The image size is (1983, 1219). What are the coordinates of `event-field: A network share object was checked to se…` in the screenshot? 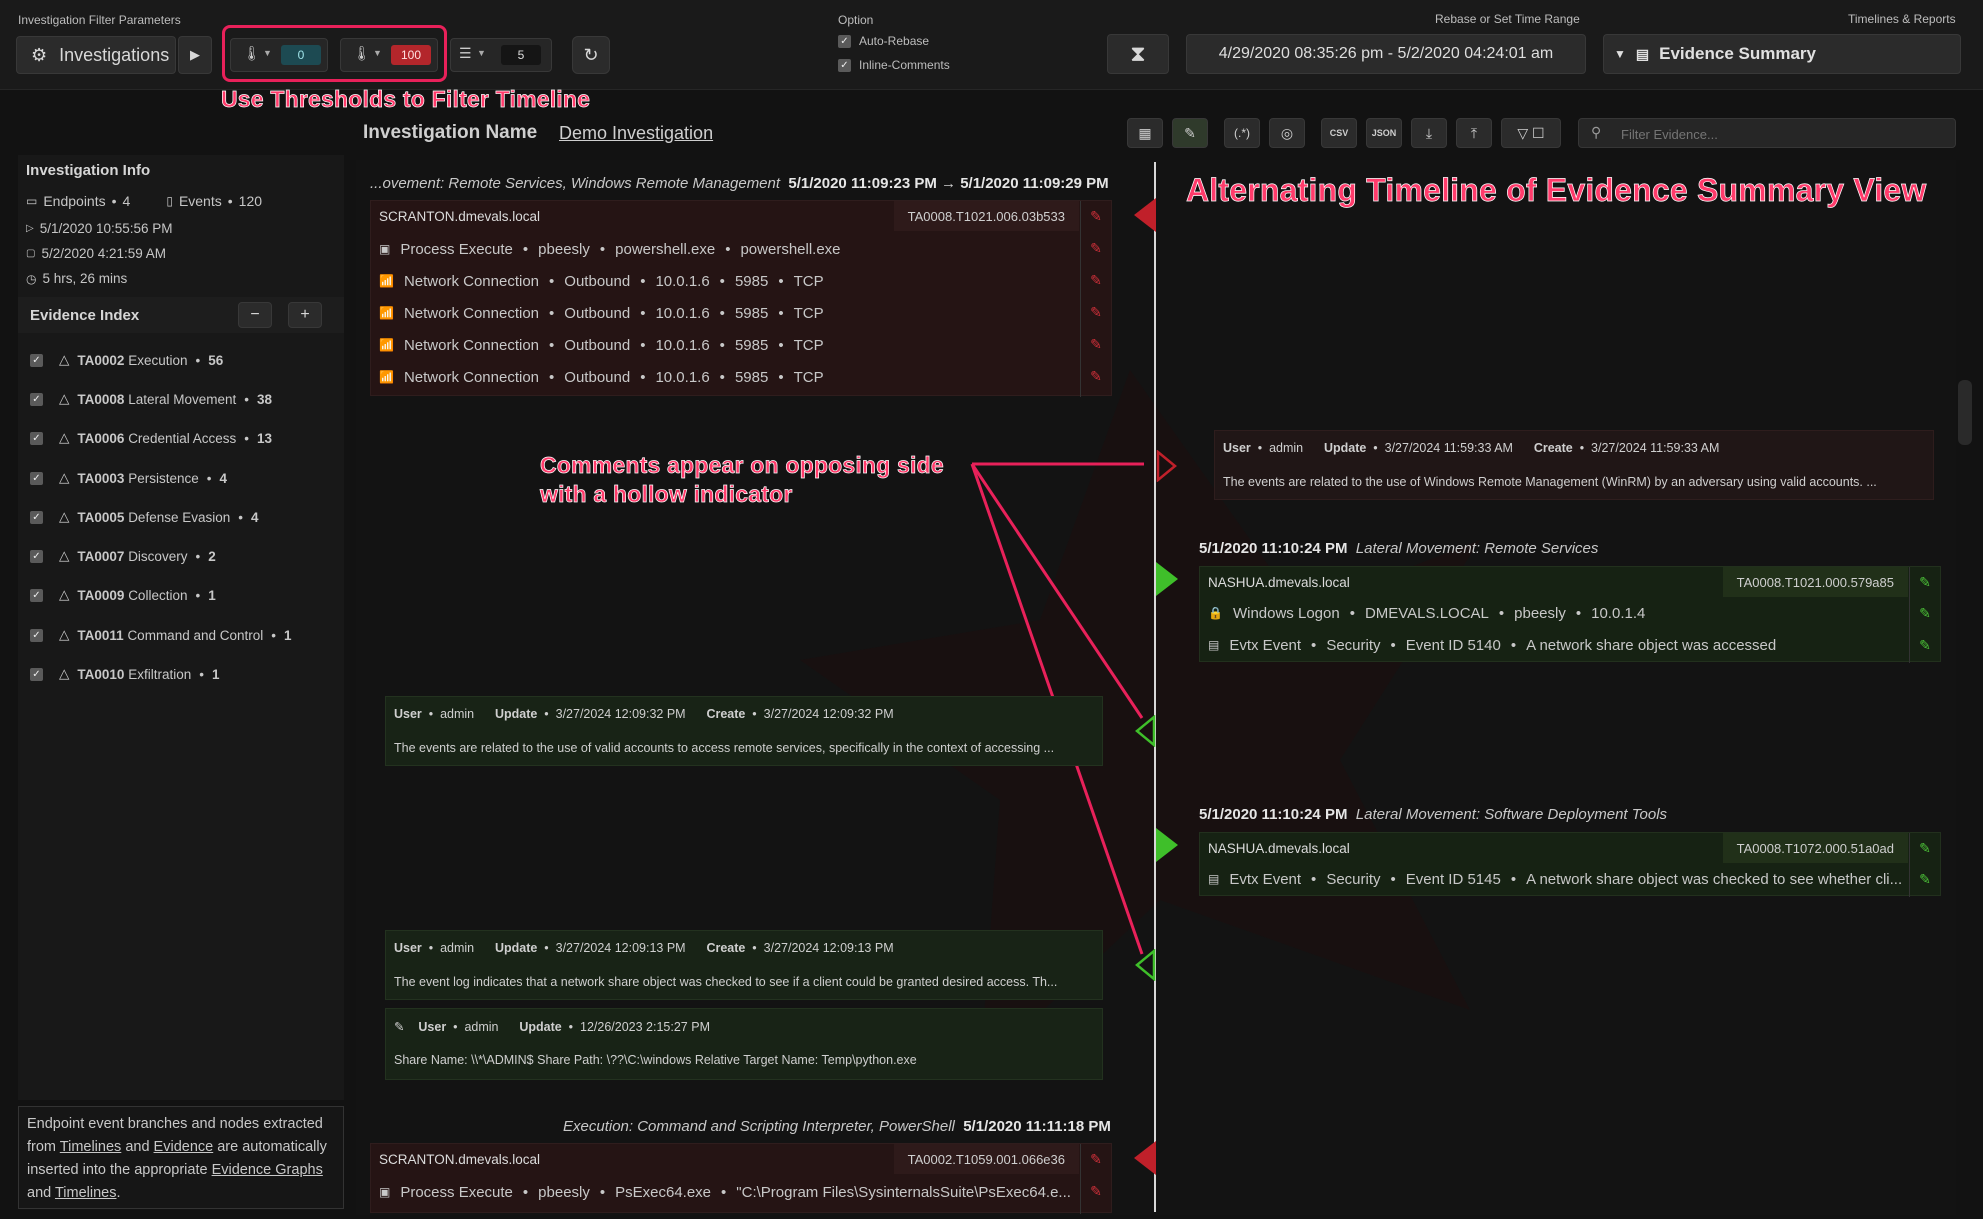 It's located at (1714, 879).